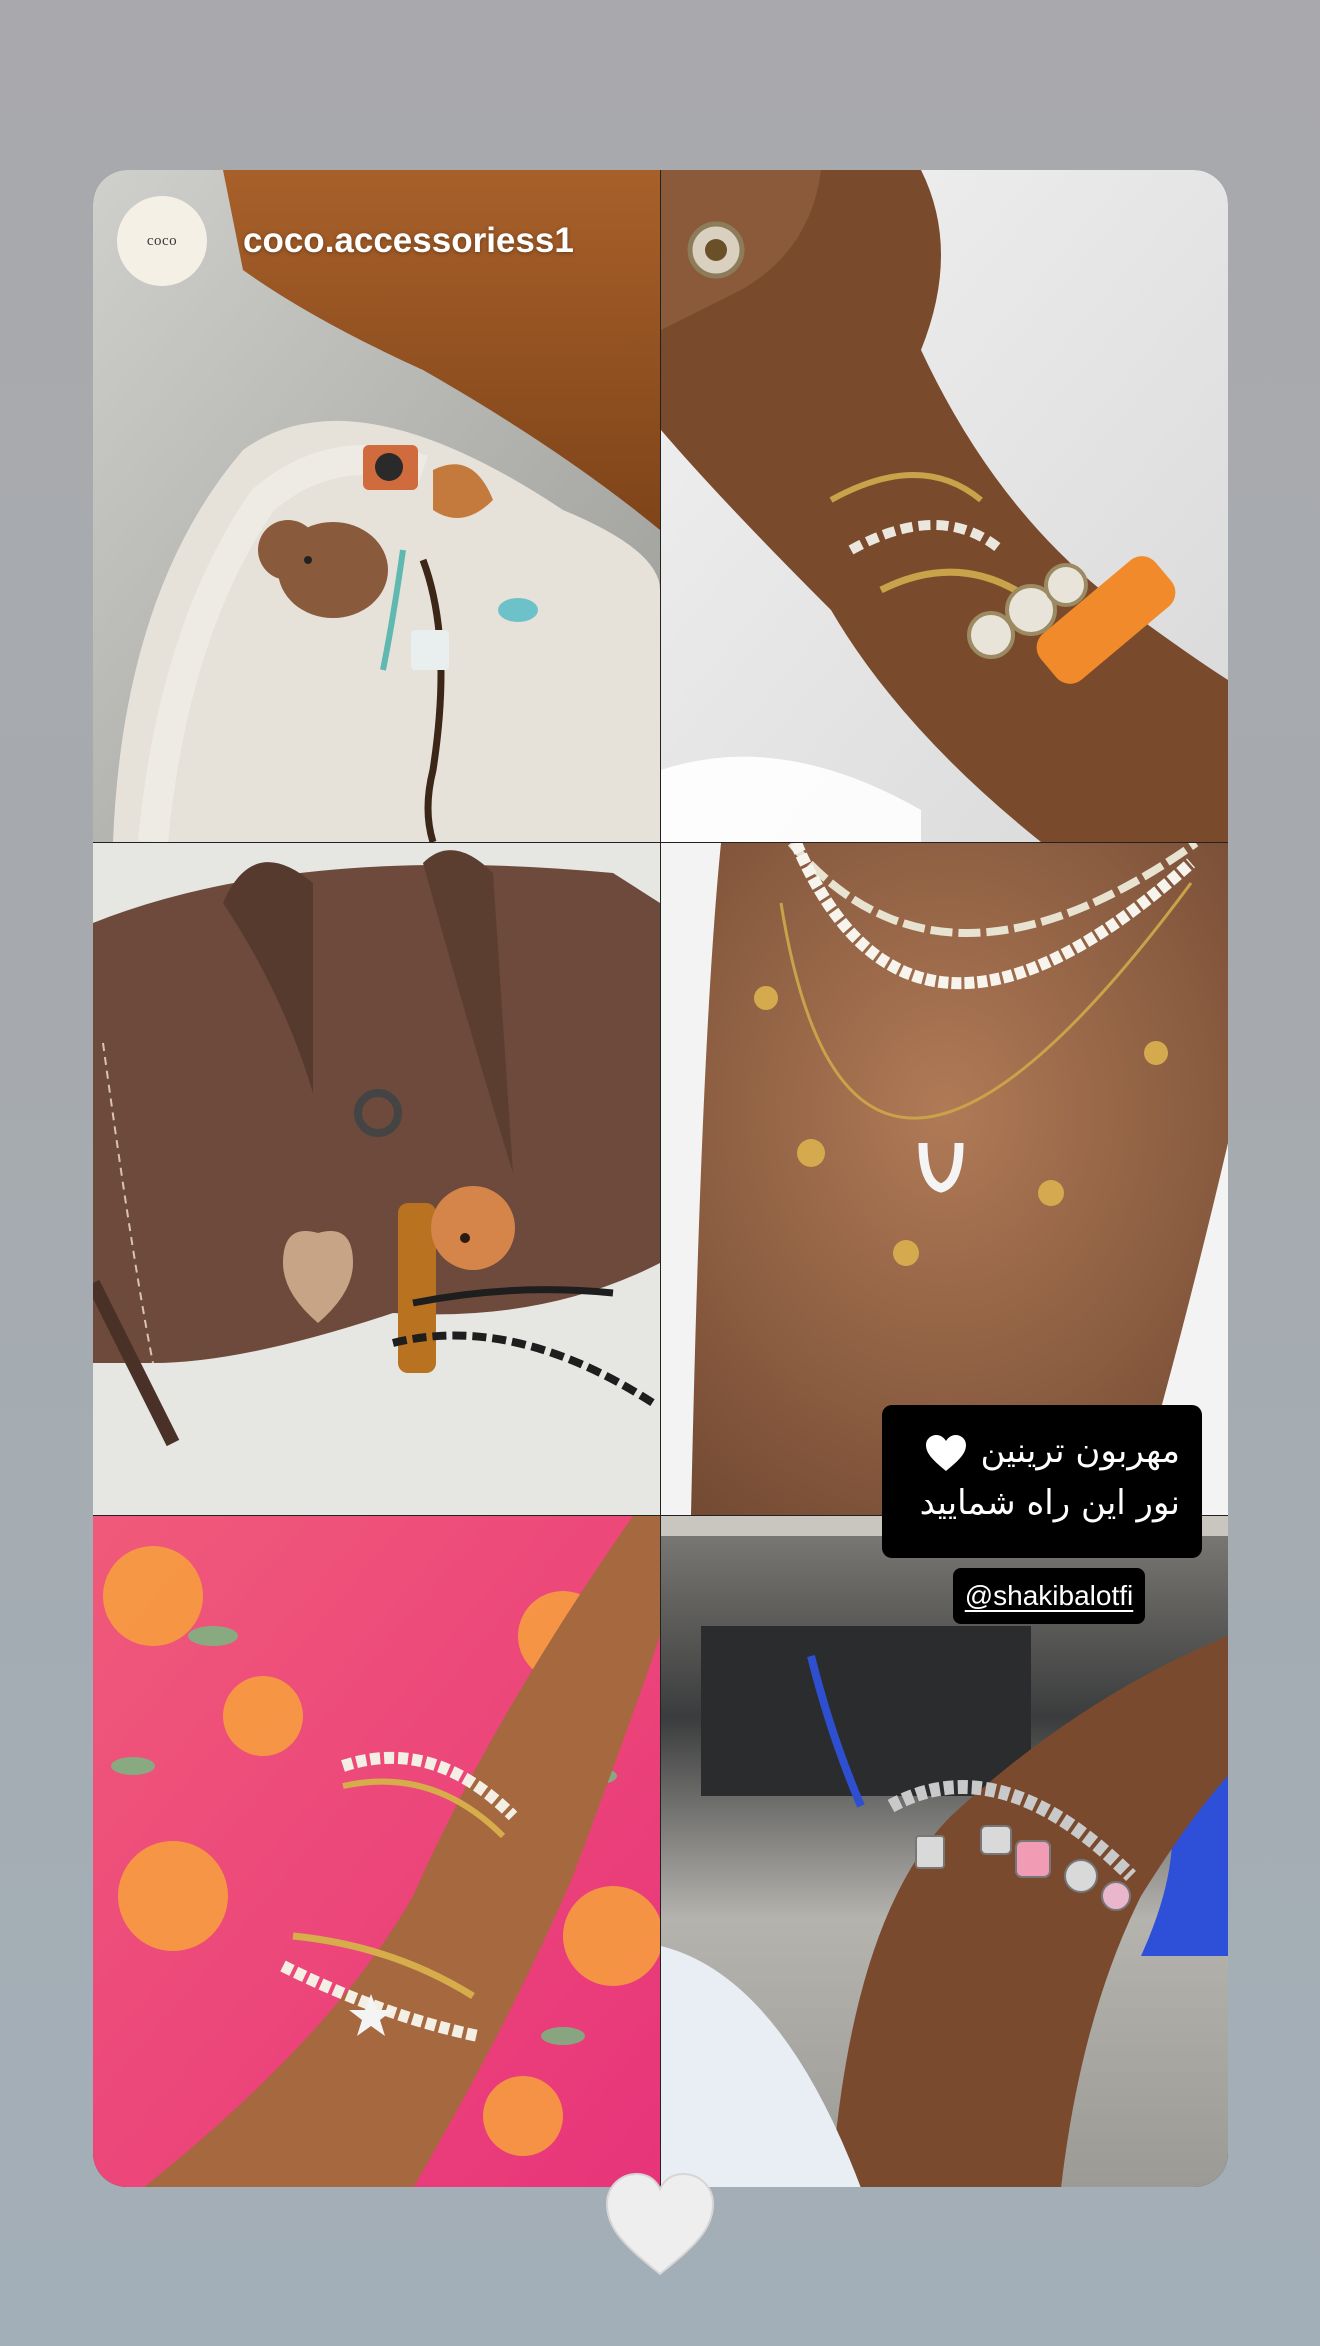 This screenshot has height=2346, width=1320. What do you see at coordinates (1039, 1451) in the screenshot?
I see `caption-line-1: مهربون ترینین` at bounding box center [1039, 1451].